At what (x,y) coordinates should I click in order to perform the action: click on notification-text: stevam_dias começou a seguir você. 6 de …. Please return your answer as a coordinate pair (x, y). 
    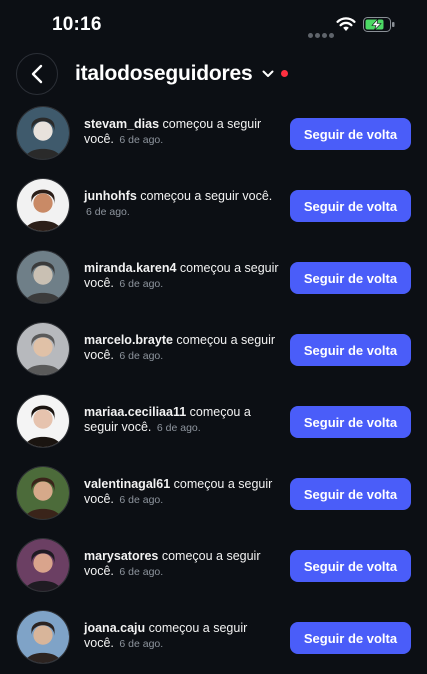
    Looking at the image, I should click on (182, 132).